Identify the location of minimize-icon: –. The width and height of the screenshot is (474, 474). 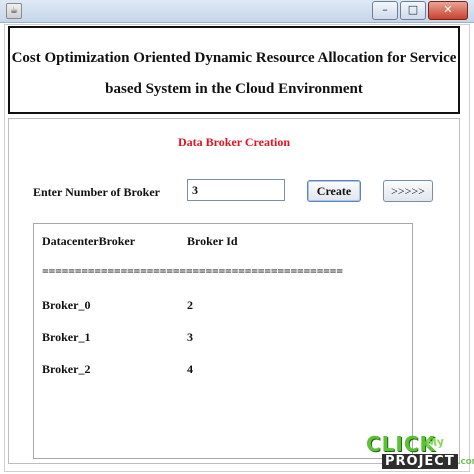
(385, 10).